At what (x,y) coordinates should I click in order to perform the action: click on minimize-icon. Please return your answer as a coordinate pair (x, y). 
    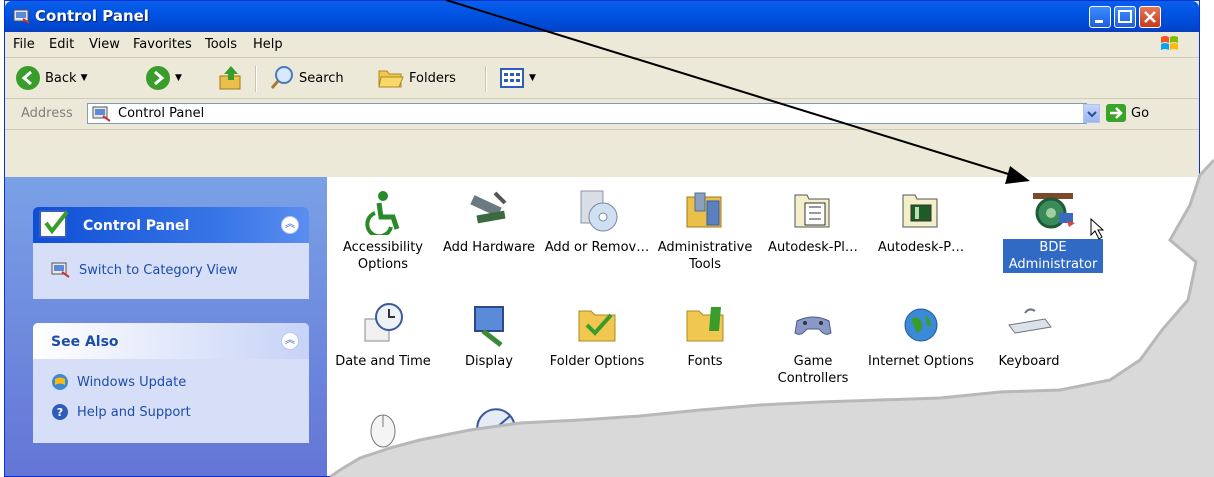
    Looking at the image, I should click on (1099, 21).